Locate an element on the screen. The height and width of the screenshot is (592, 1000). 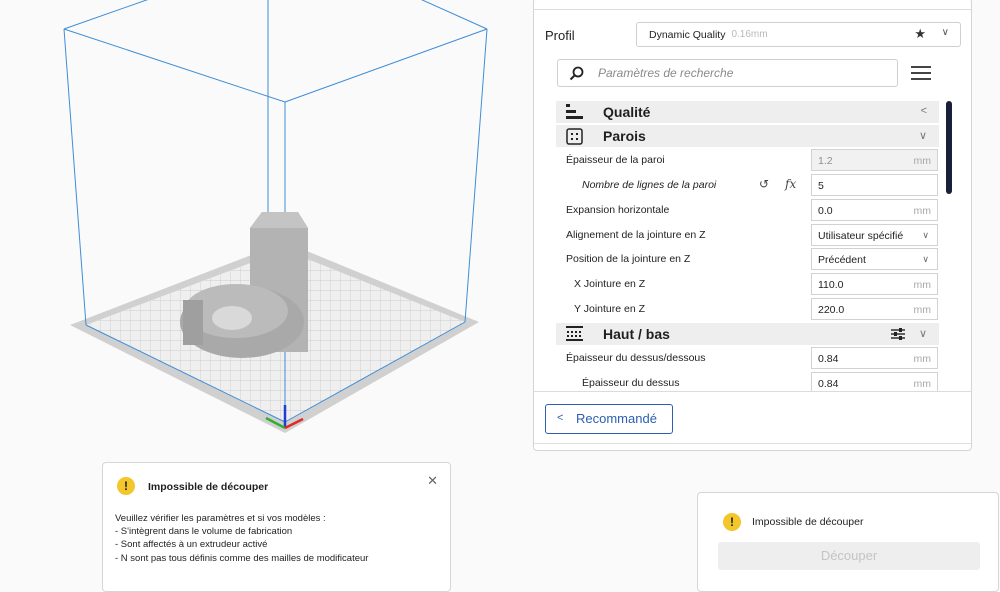
field-value: 110.0 is located at coordinates (831, 285).